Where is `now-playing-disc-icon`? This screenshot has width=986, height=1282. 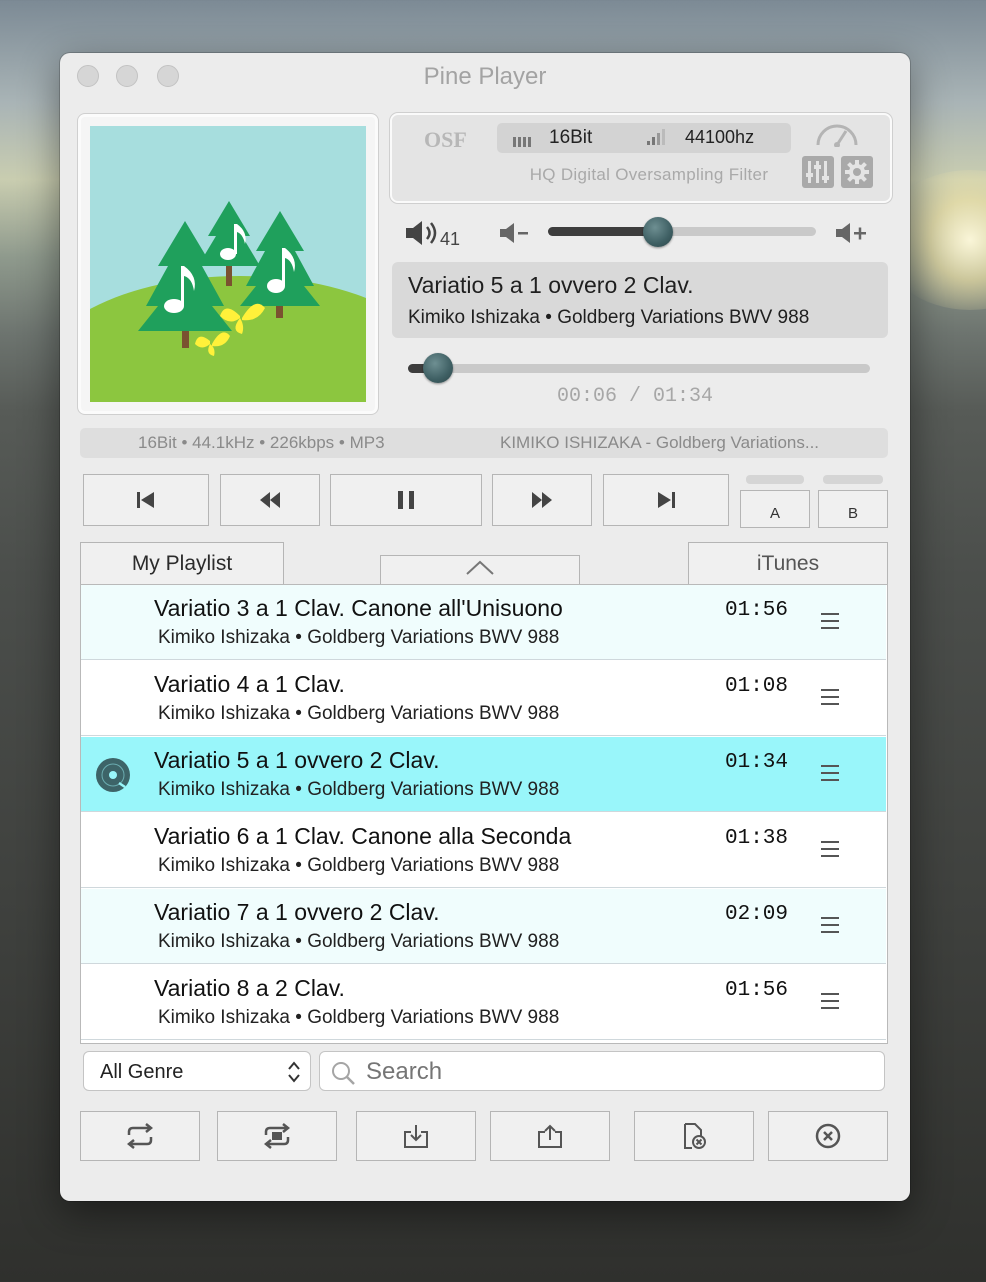
now-playing-disc-icon is located at coordinates (113, 777).